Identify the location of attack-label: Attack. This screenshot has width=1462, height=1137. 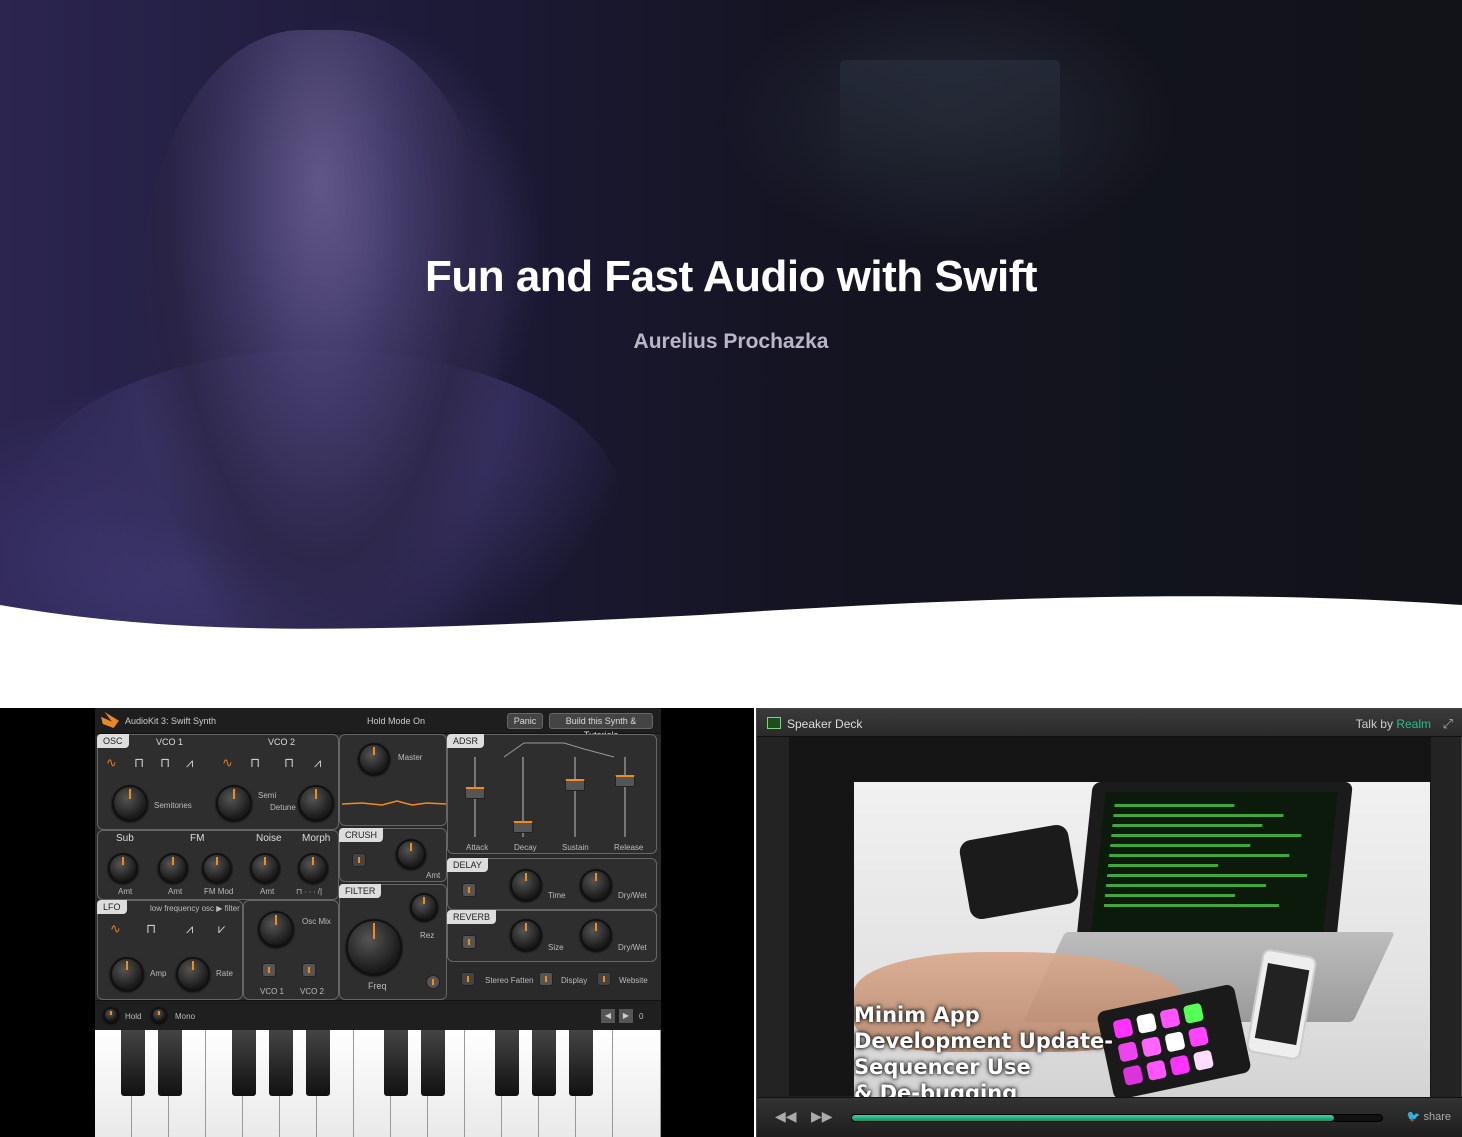
(477, 847).